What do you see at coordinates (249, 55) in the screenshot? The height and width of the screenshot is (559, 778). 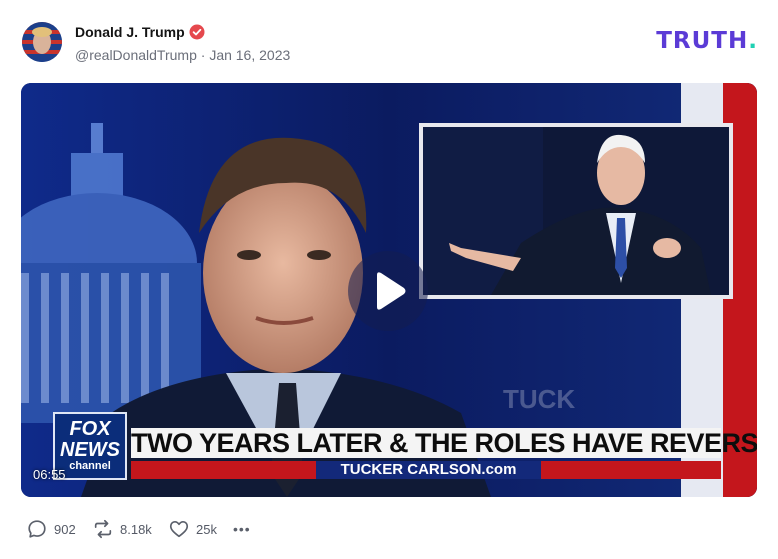 I see `post-date: Jan 16, 2023` at bounding box center [249, 55].